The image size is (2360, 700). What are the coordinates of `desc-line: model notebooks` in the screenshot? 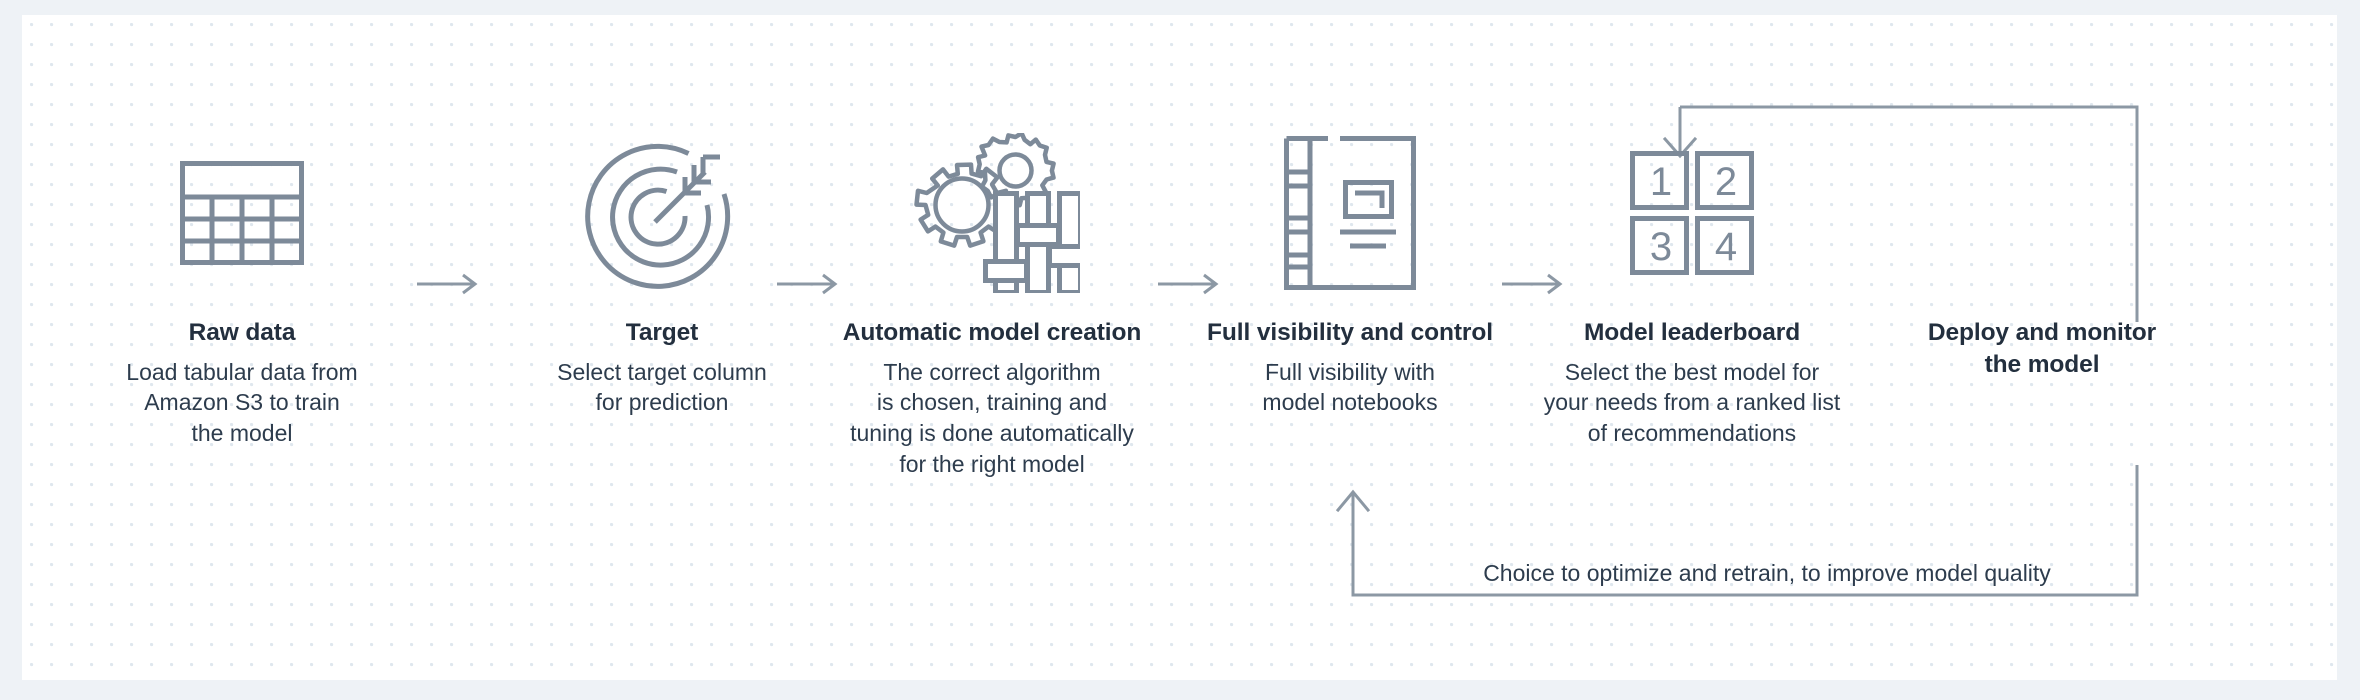 It's located at (1350, 402).